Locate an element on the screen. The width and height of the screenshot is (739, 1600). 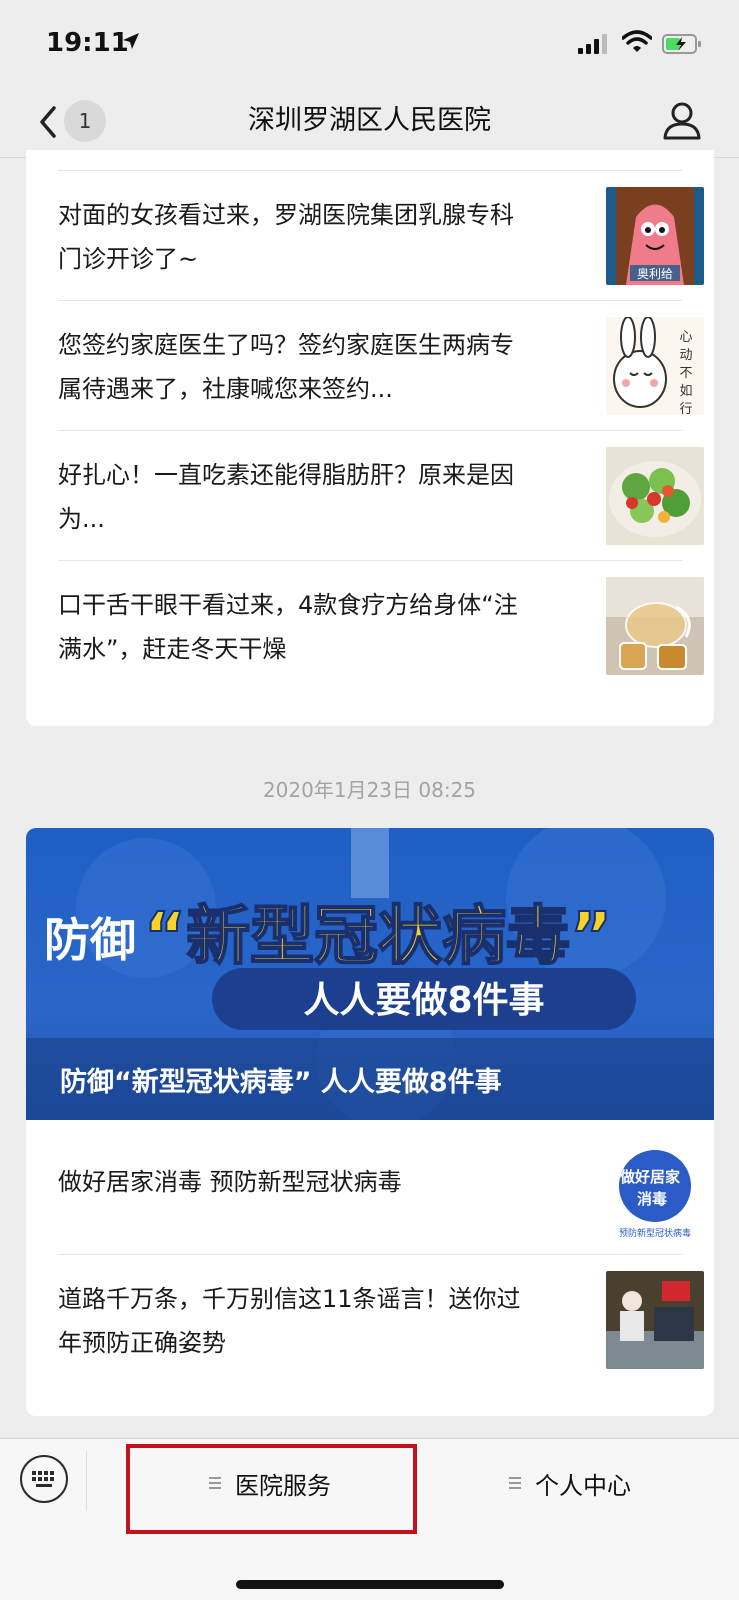
article-title: 做好居家消毒 预防新型冠状病毒 is located at coordinates (230, 1182).